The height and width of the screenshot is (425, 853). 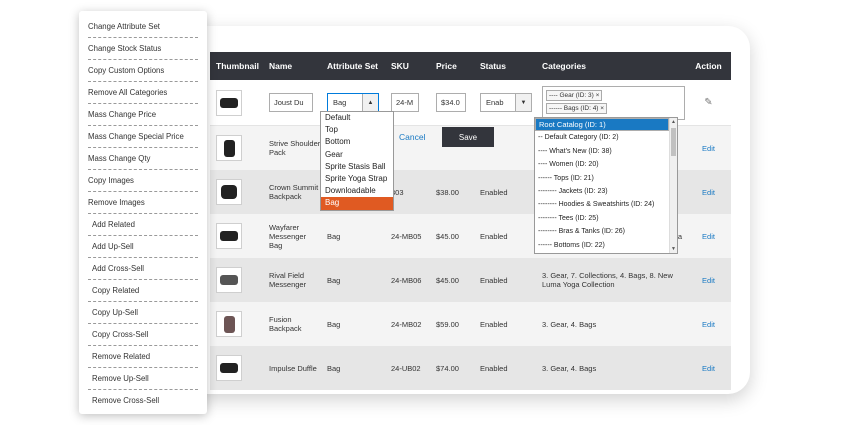 What do you see at coordinates (143, 379) in the screenshot?
I see `menu-item-remove-up-sell: Remove Up-Sell` at bounding box center [143, 379].